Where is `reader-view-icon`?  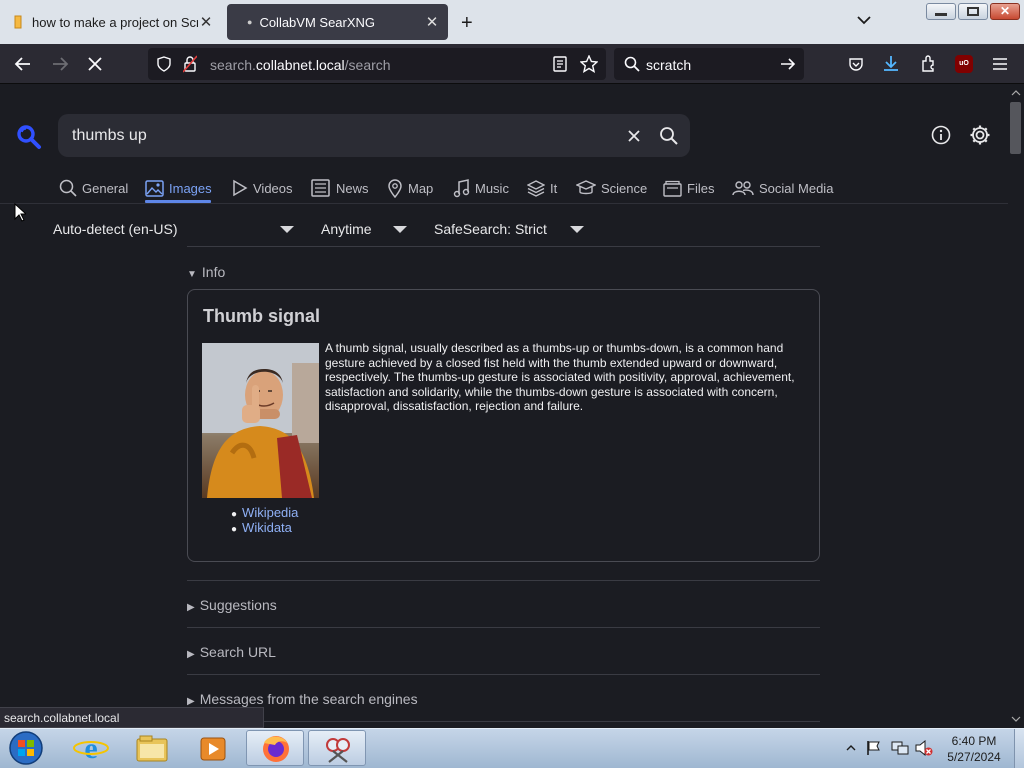
reader-view-icon is located at coordinates (560, 64).